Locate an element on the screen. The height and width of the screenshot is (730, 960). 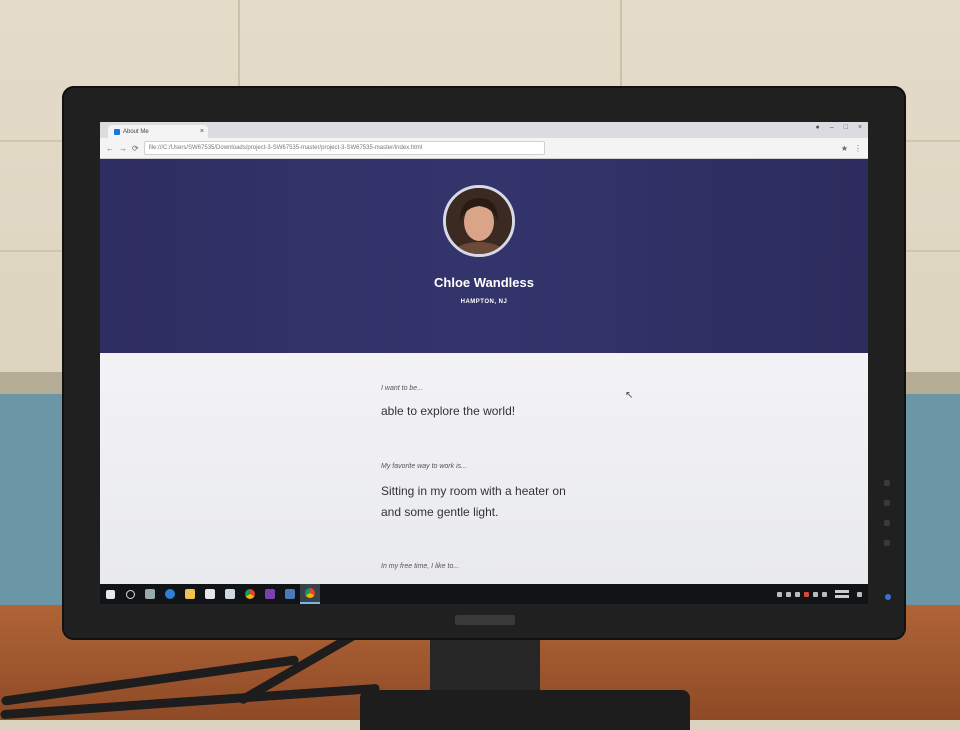
mail-icon is located at coordinates (230, 594).